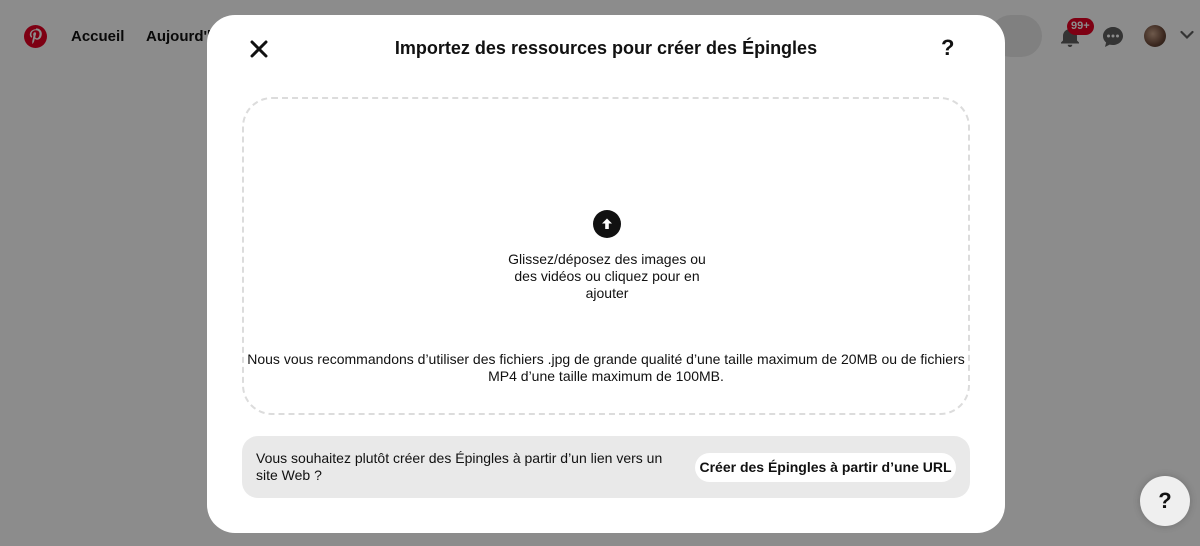 Image resolution: width=1200 pixels, height=546 pixels. I want to click on modal-help-button: ?, so click(947, 48).